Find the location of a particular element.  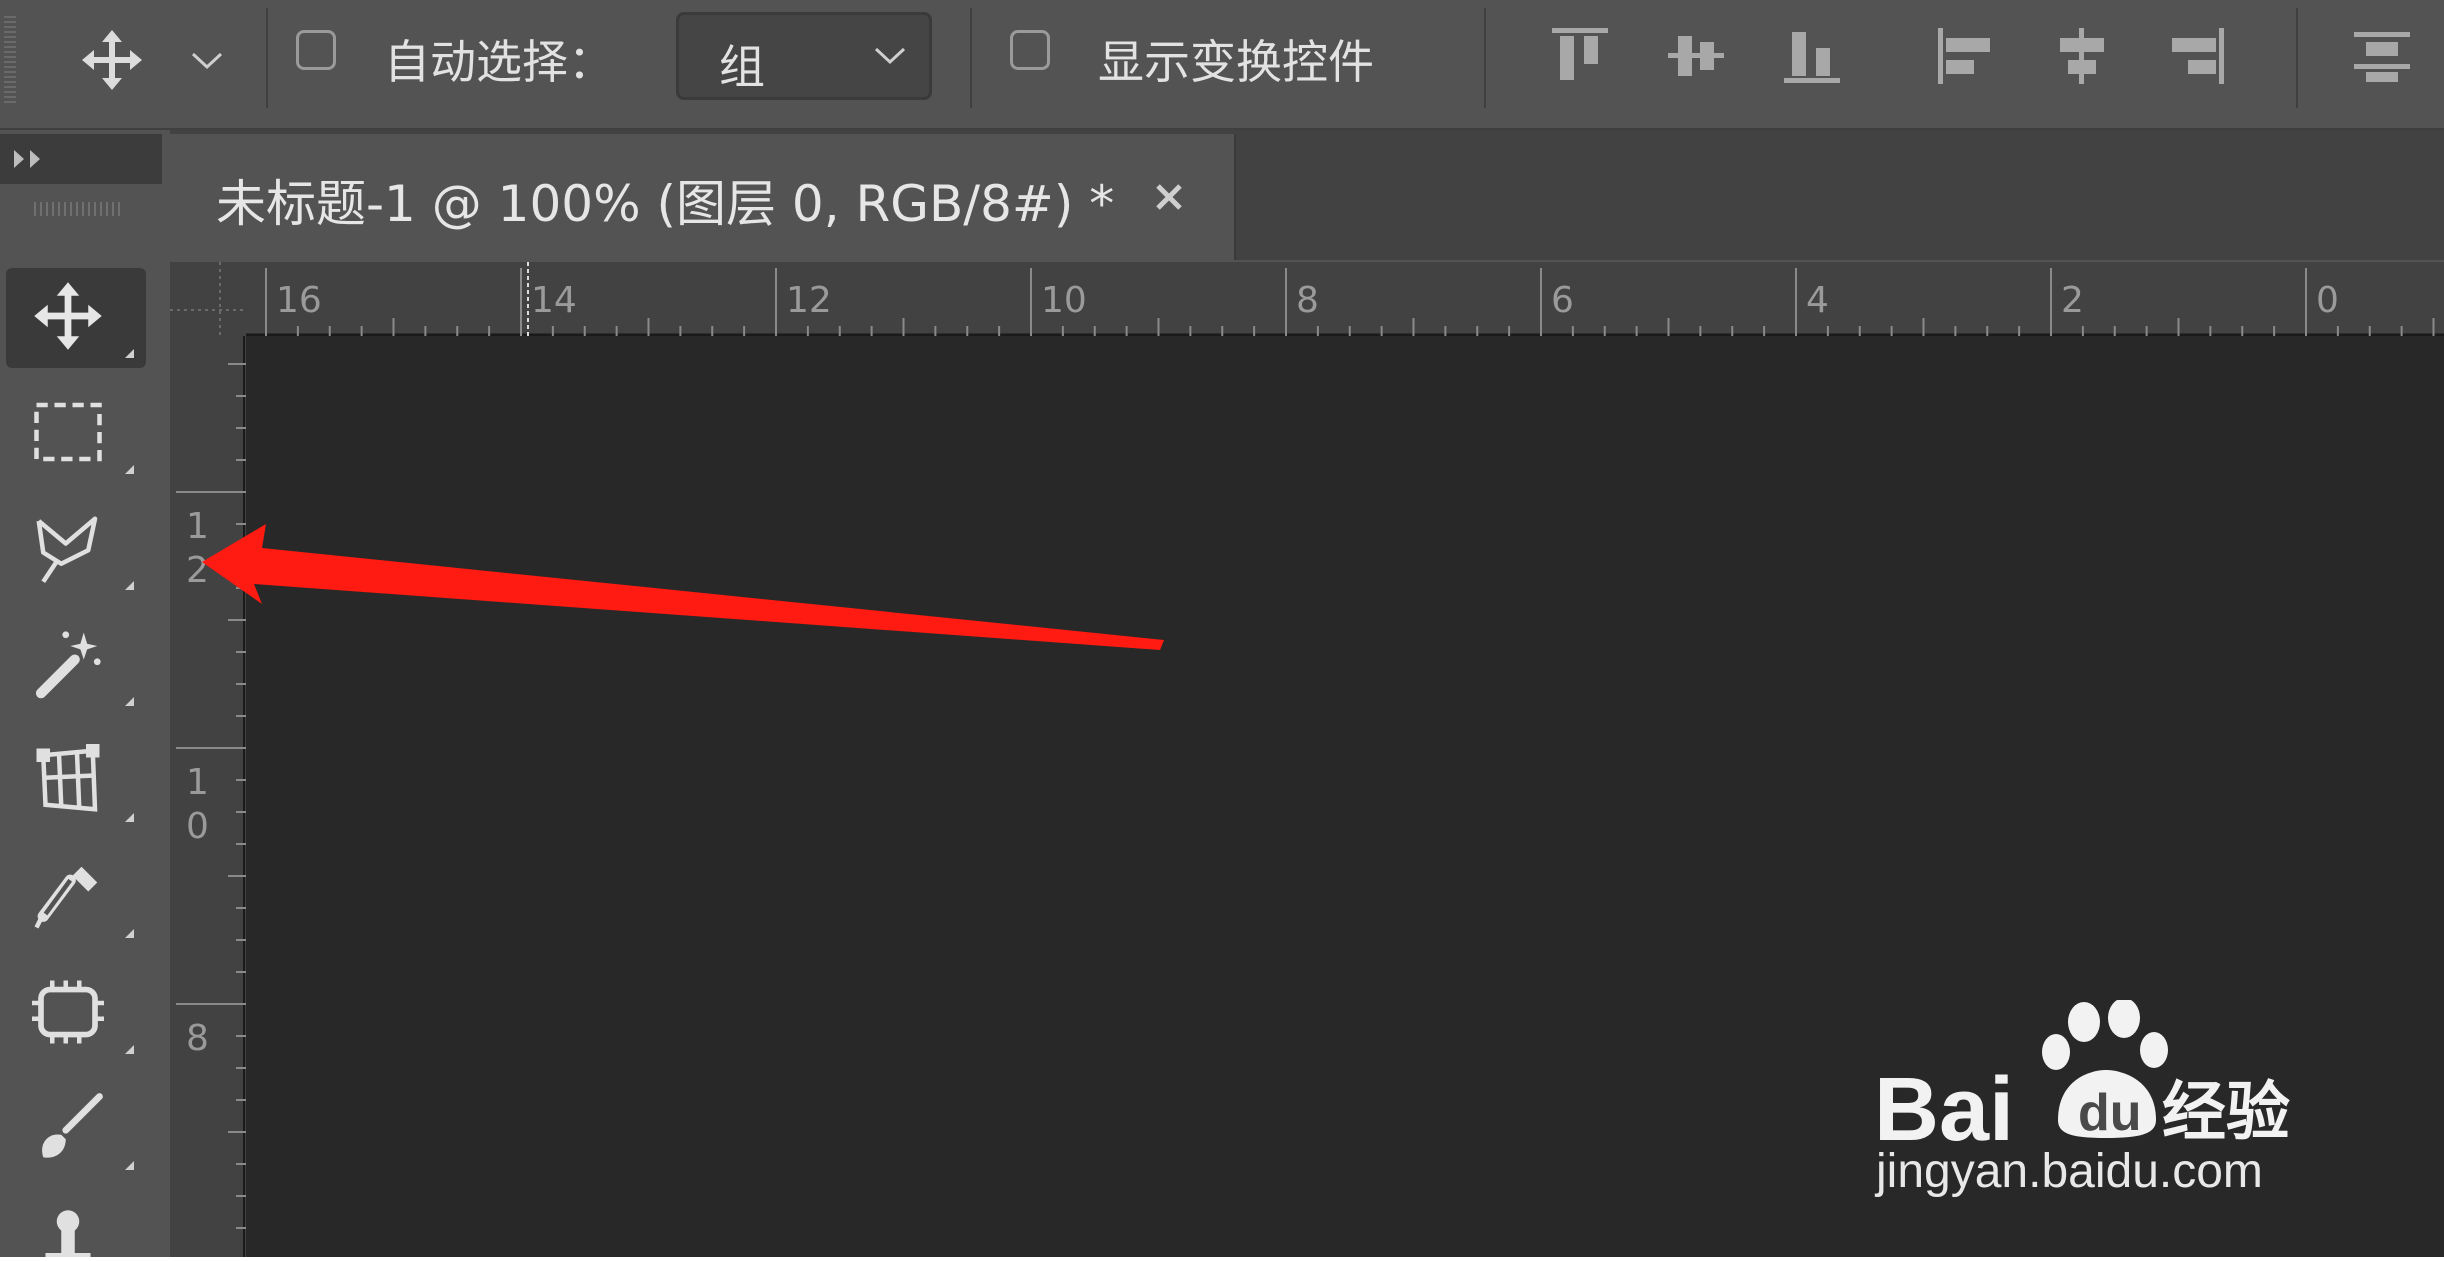

svg-text: 经验 is located at coordinates (2226, 1113).